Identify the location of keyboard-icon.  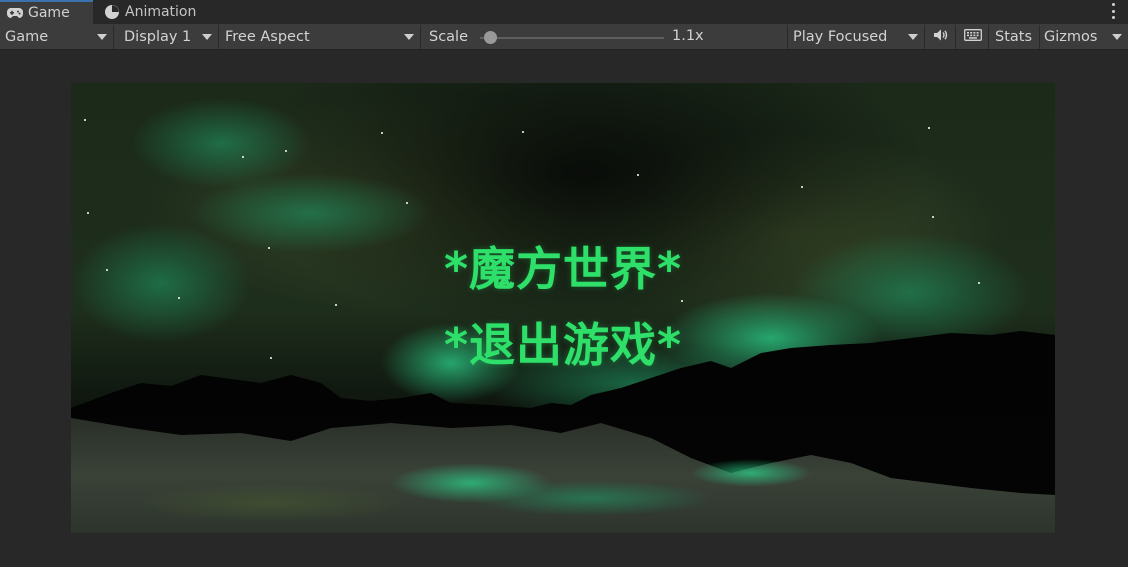
(972, 37).